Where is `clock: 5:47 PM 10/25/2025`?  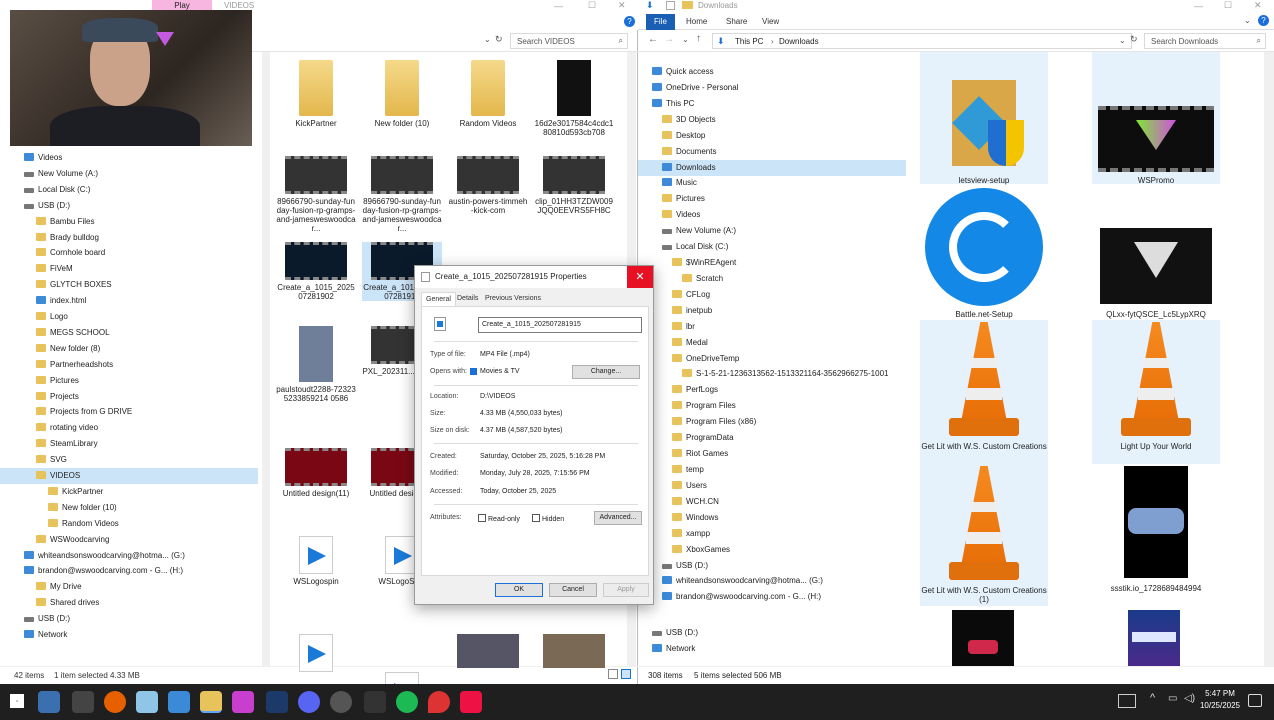
clock: 5:47 PM 10/25/2025 is located at coordinates (1220, 700).